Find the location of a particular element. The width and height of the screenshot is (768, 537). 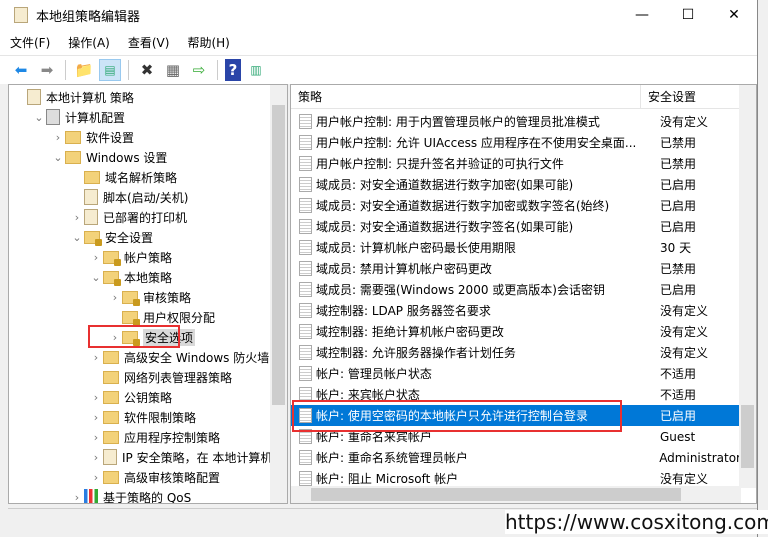

policy-name: 域控制器: 拒绝计算机帐户密码更改 is located at coordinates (410, 332).